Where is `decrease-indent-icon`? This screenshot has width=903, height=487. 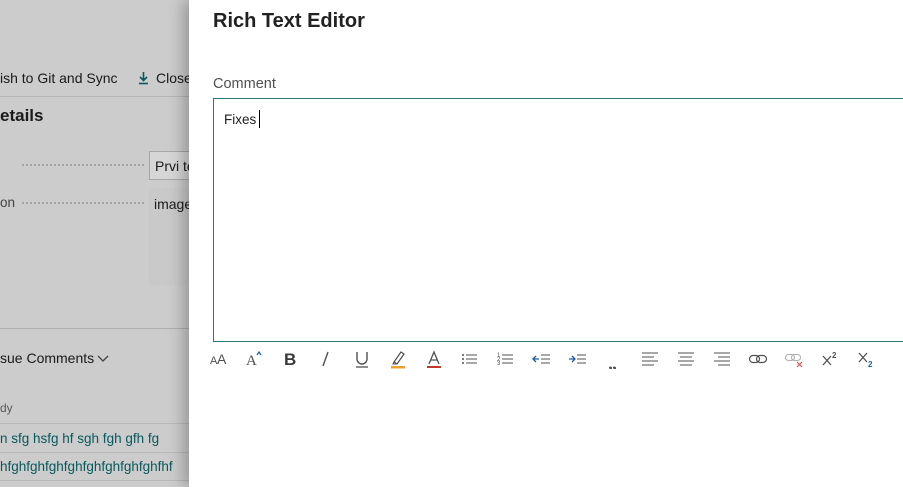 decrease-indent-icon is located at coordinates (541, 359).